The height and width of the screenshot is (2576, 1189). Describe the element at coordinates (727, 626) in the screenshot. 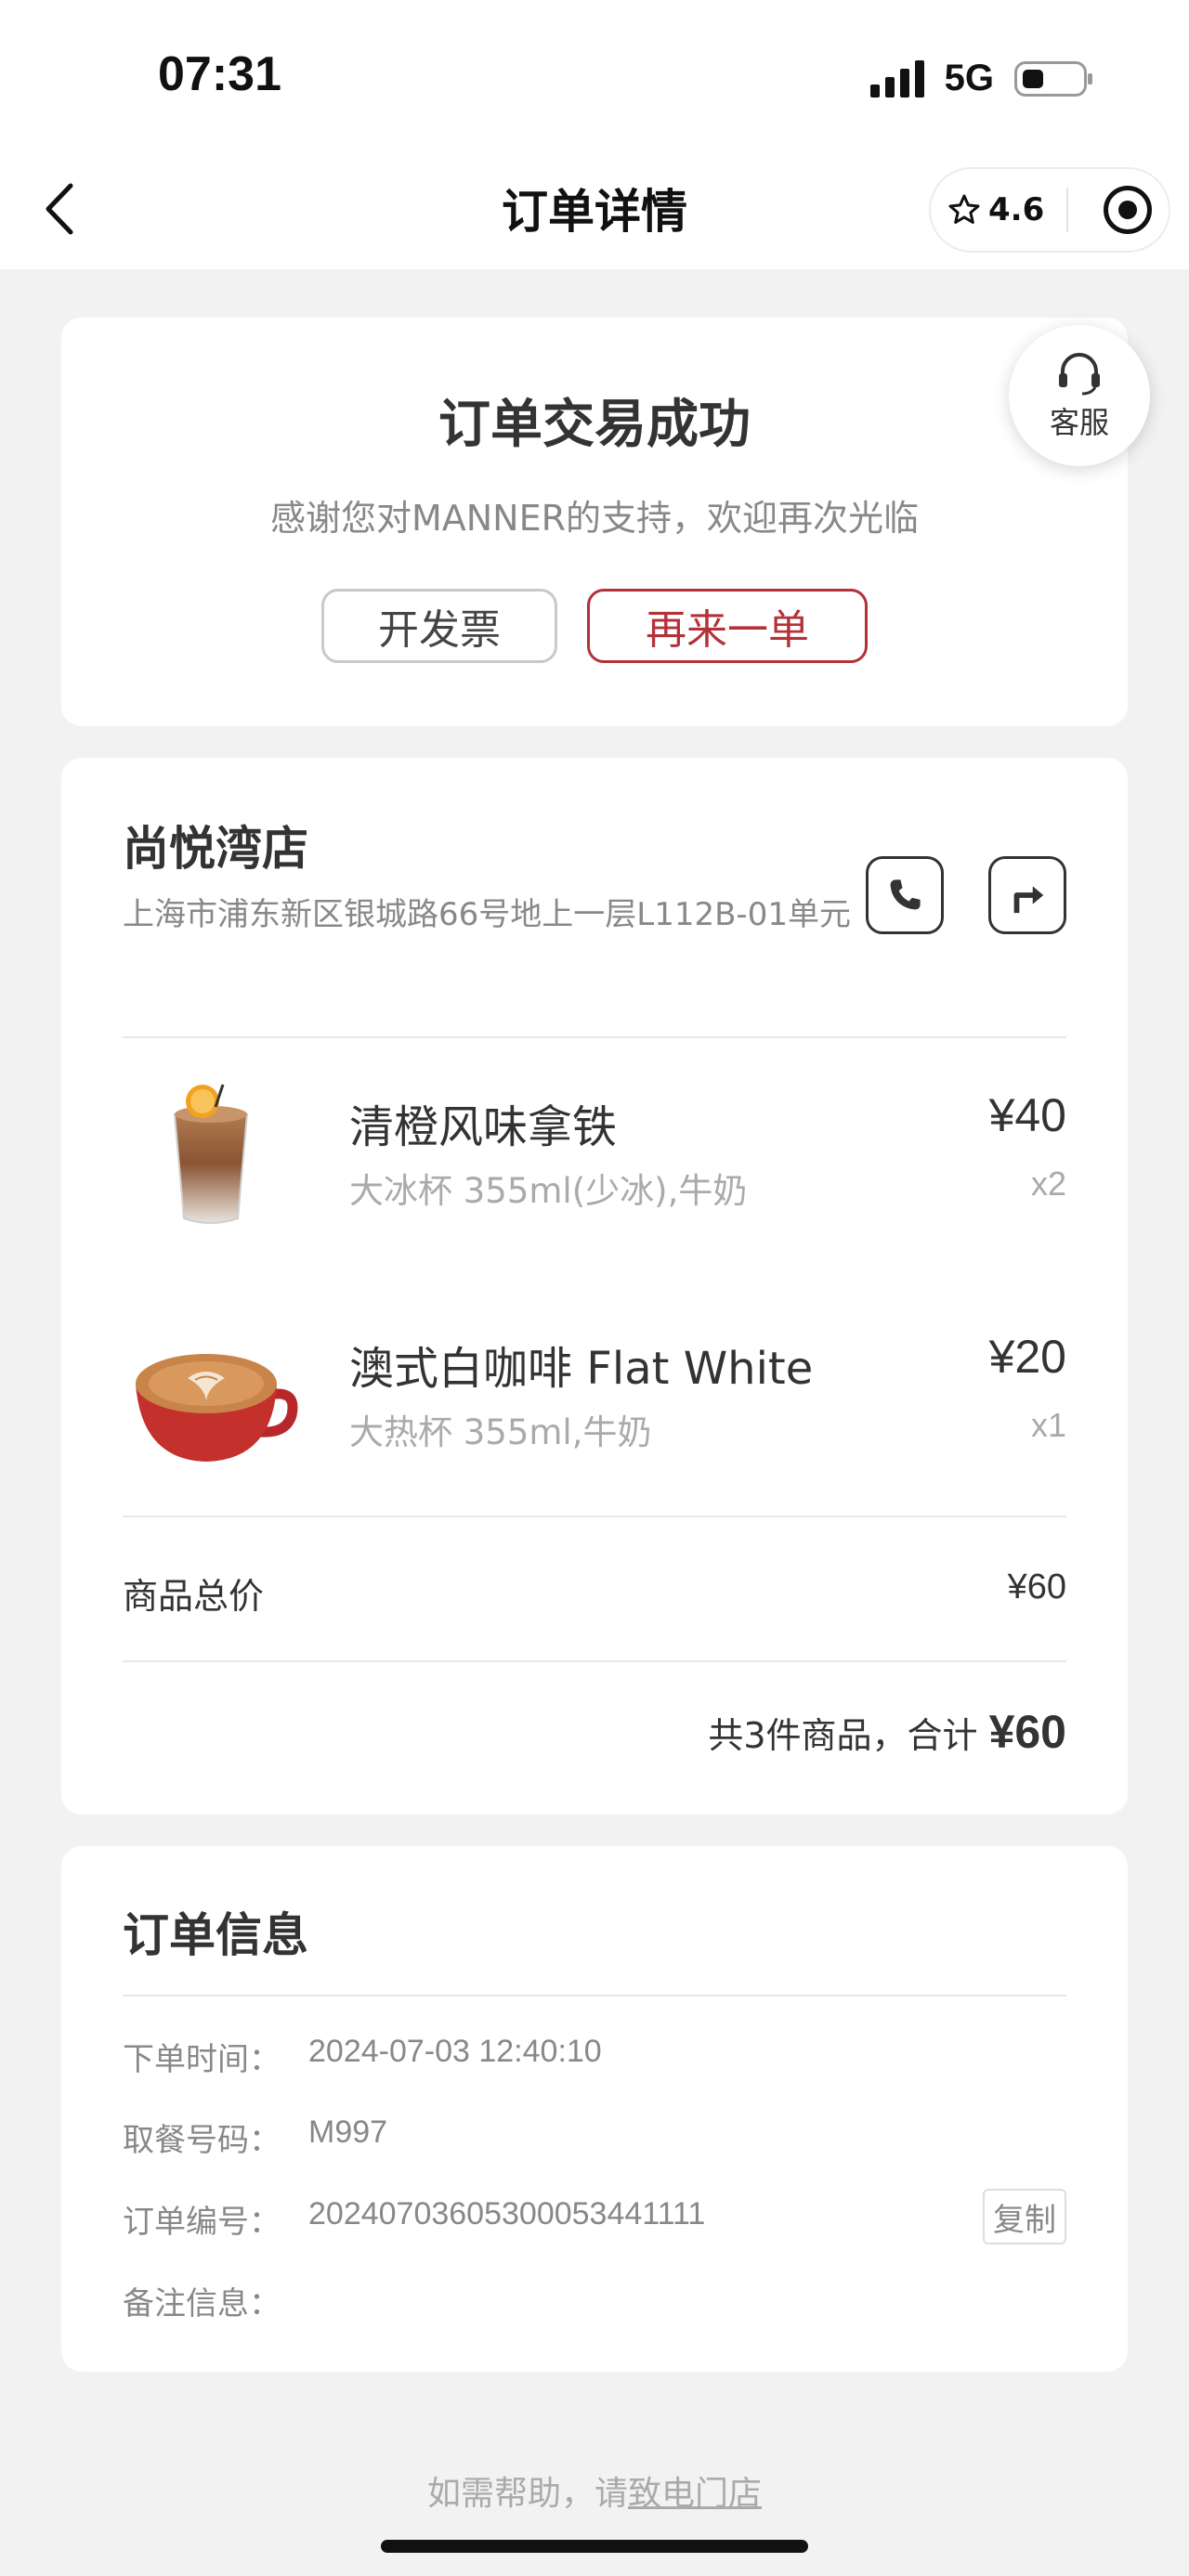

I see `reorder-button: 再来一单` at that location.